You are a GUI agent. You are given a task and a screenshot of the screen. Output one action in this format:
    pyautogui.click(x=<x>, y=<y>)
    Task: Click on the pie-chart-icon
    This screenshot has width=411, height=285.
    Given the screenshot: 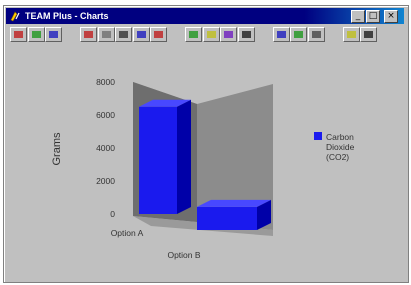 What is the action you would take?
    pyautogui.click(x=158, y=34)
    